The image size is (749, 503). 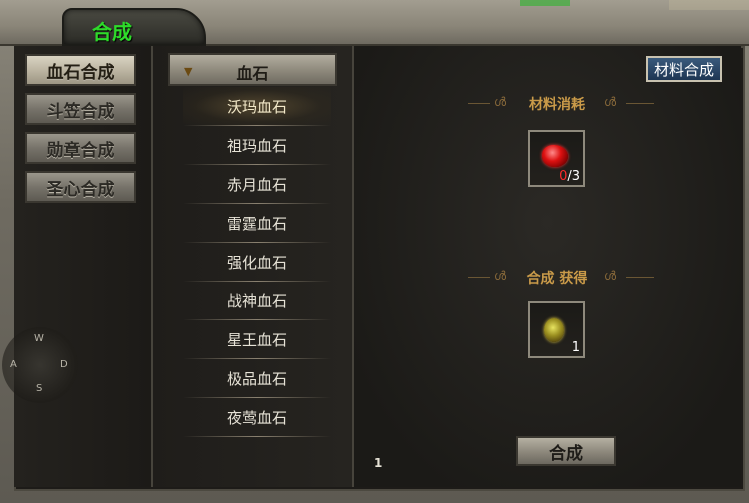 What do you see at coordinates (13, 364) in the screenshot?
I see `joystick-left-label: A` at bounding box center [13, 364].